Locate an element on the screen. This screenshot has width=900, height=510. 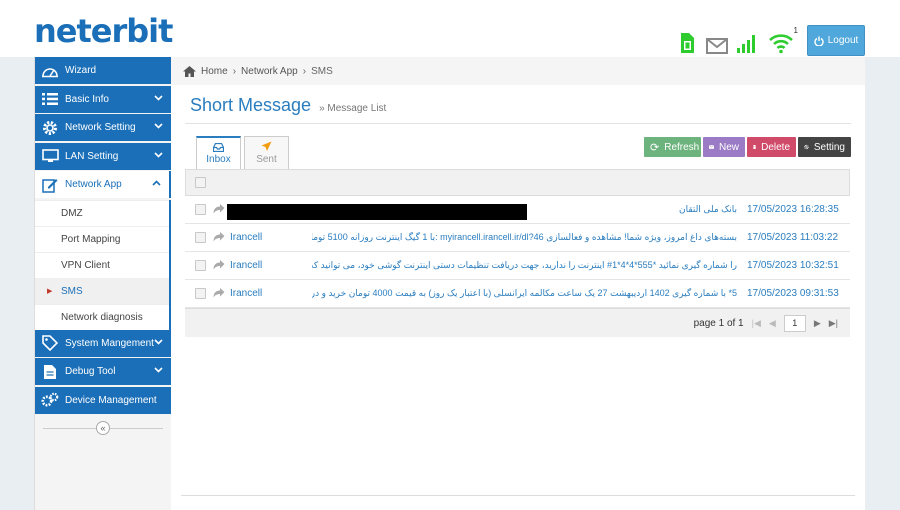
sidebar-item-debug-tool: Debug Tool is located at coordinates (103, 371).